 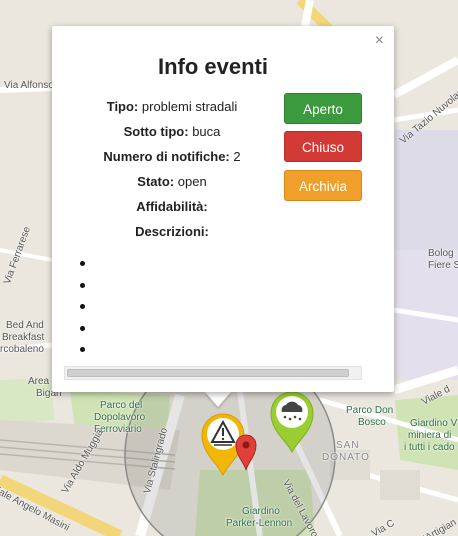 I want to click on snow-weather-icon, so click(x=292, y=422).